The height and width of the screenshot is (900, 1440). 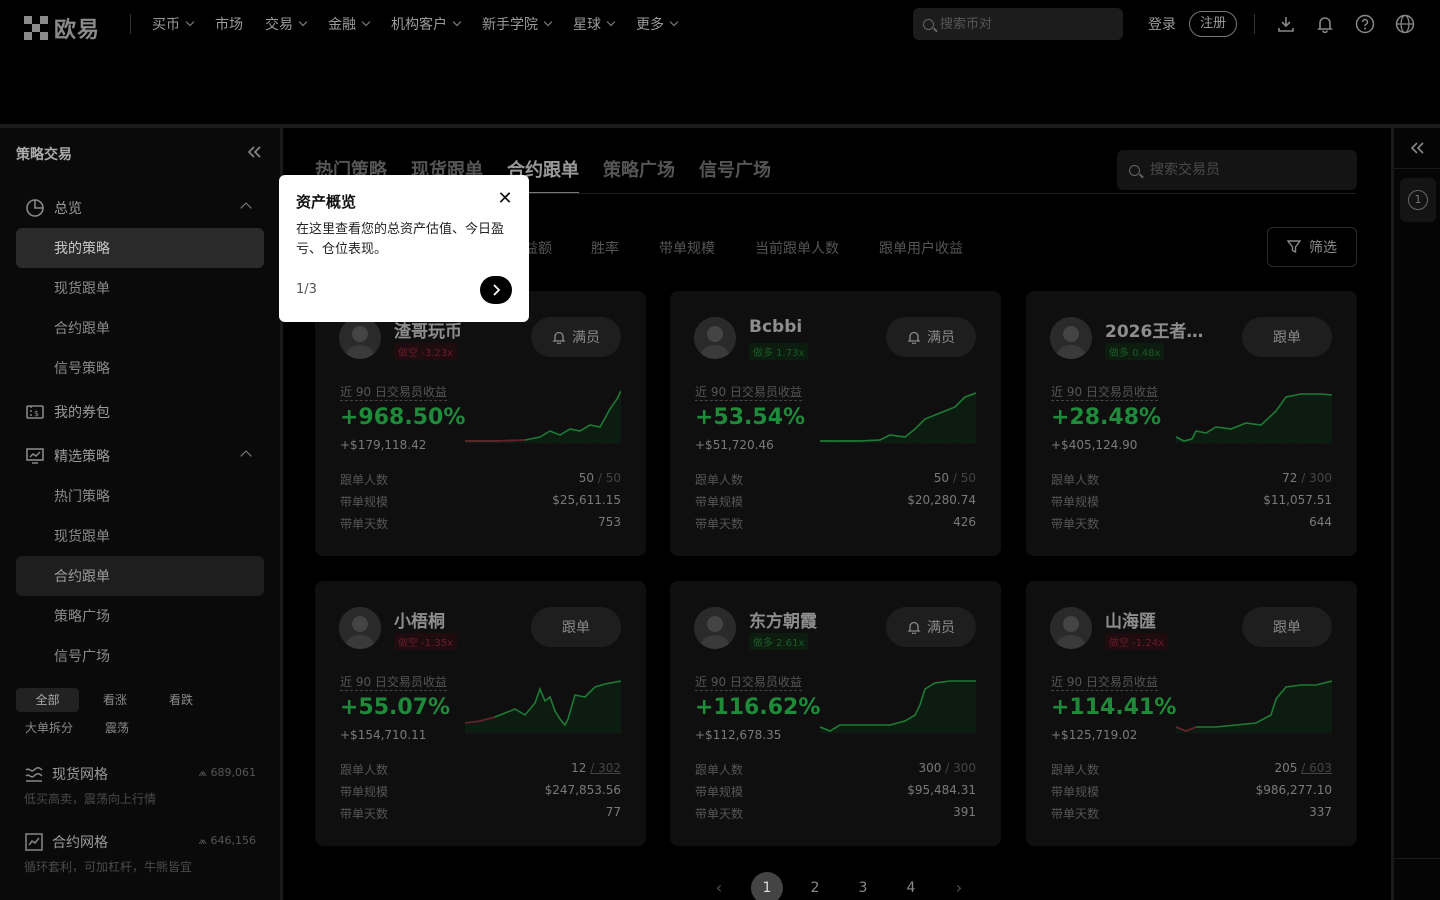 I want to click on nav-item-1: 市场, so click(x=229, y=24).